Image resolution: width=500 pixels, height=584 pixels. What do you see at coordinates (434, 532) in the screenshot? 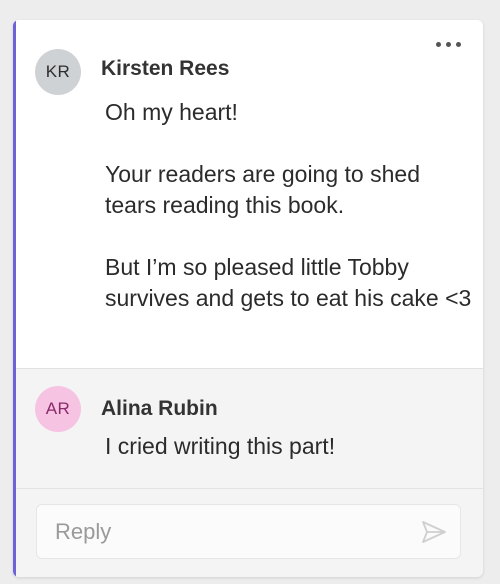
I see `send-icon` at bounding box center [434, 532].